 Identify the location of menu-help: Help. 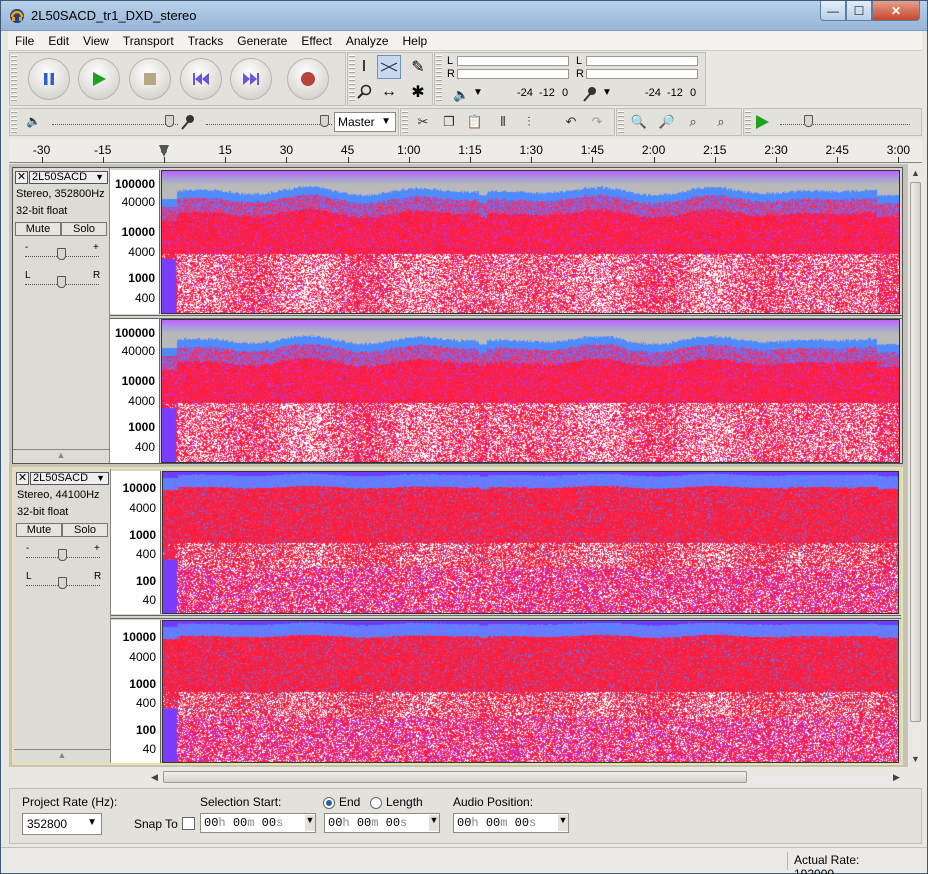
(415, 41).